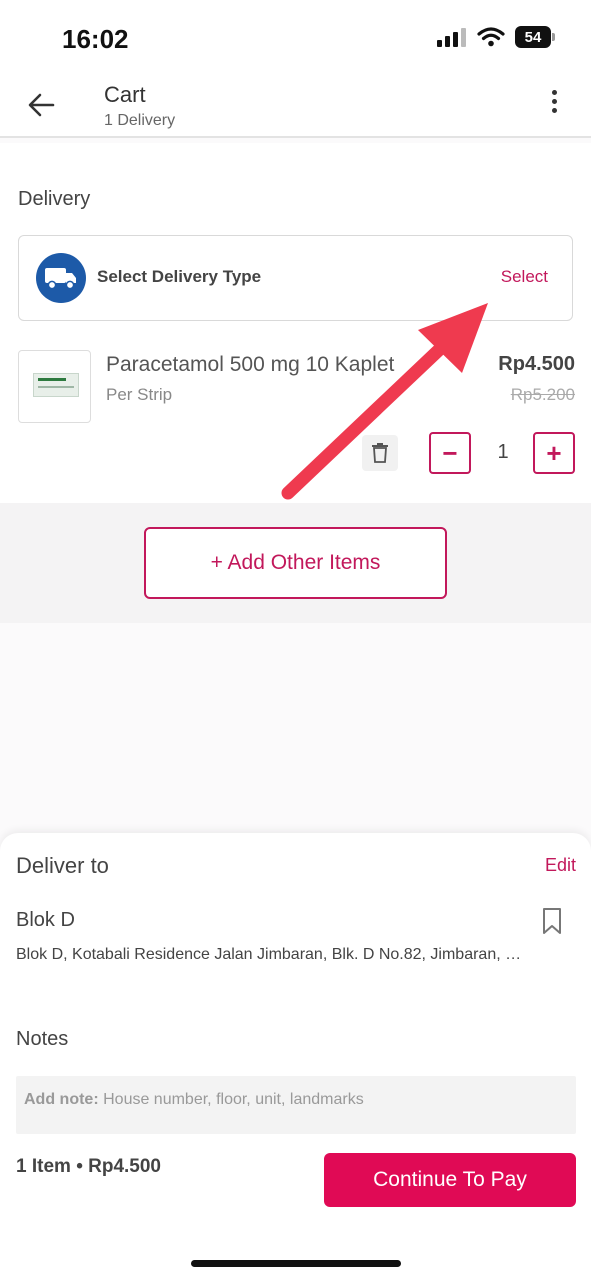 The image size is (591, 1280). Describe the element at coordinates (250, 365) in the screenshot. I see `product-name: Paracetamol 500 mg 10 Kaplet` at that location.